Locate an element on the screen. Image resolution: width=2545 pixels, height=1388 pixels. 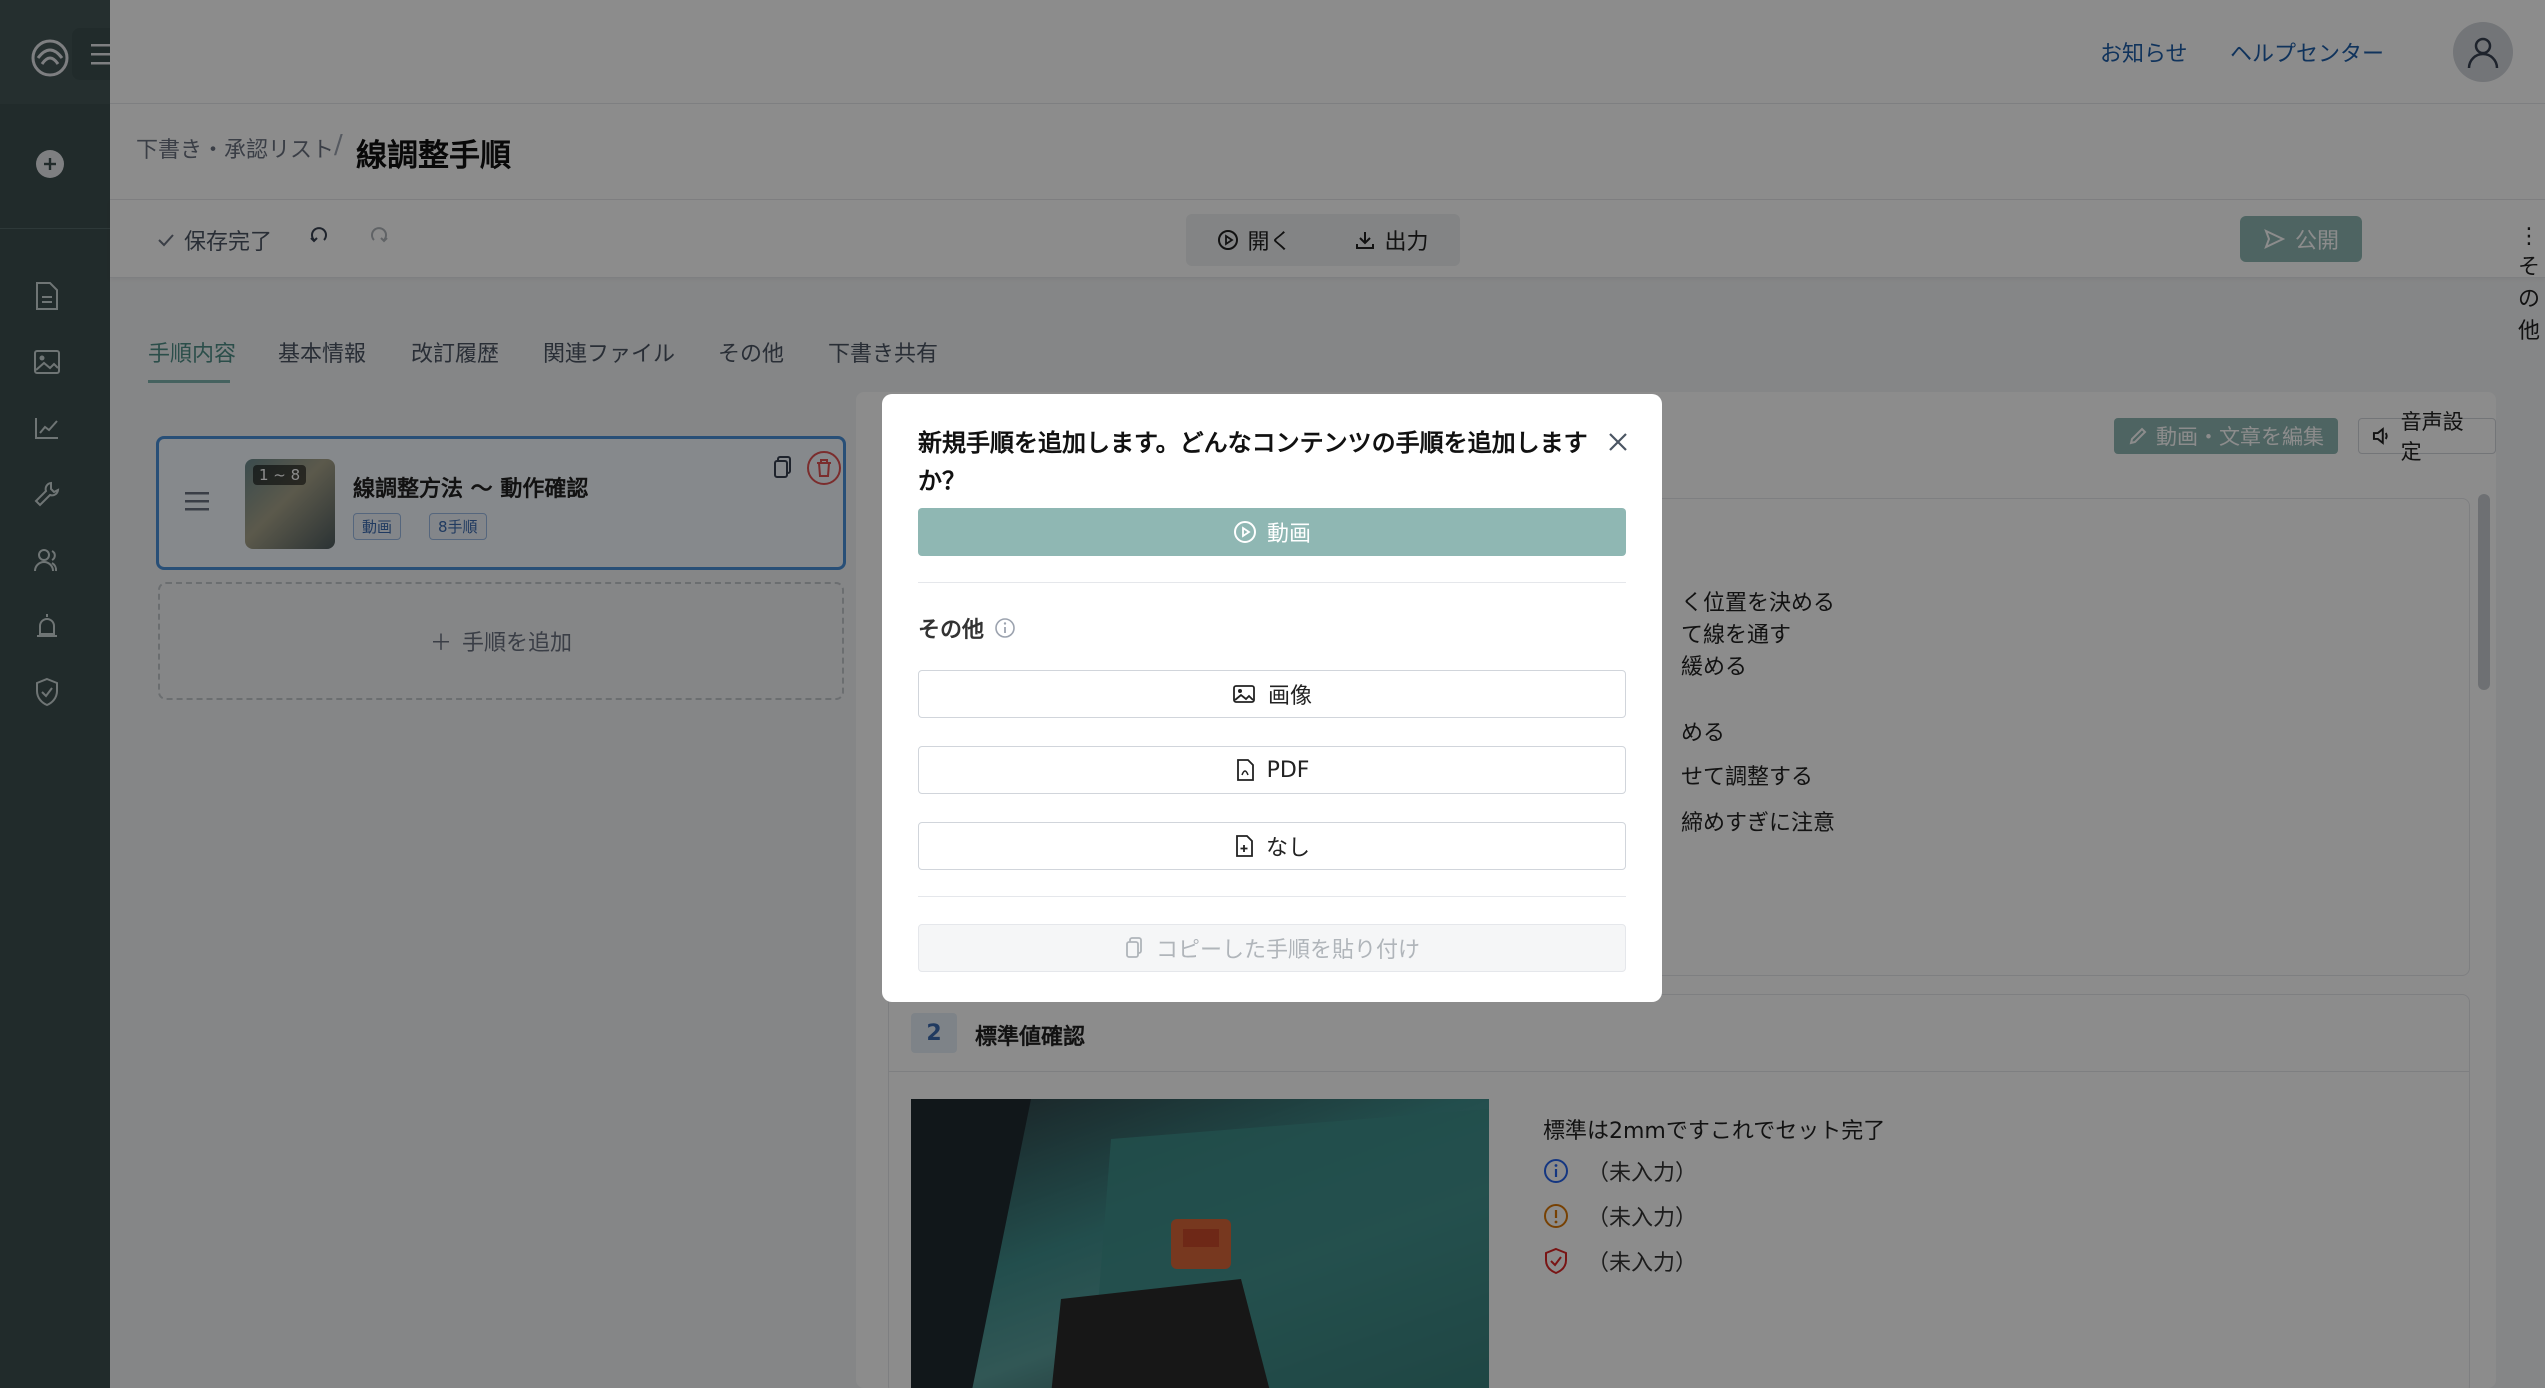
close-button is located at coordinates (1618, 442).